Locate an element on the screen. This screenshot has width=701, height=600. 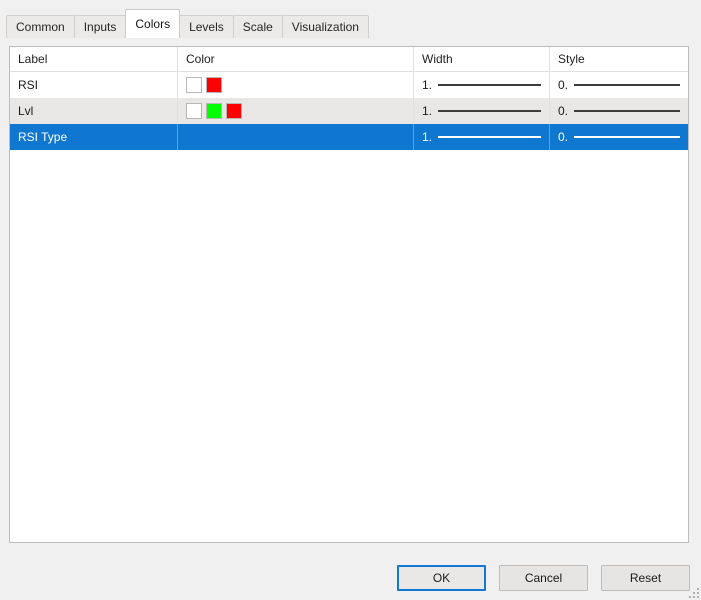
ok-button: OK is located at coordinates (441, 578).